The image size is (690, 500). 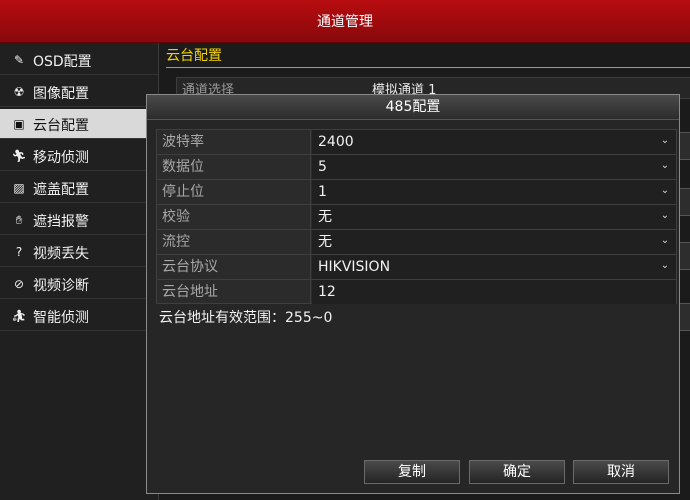 I want to click on running-man-icon: 🏃︎, so click(x=19, y=156).